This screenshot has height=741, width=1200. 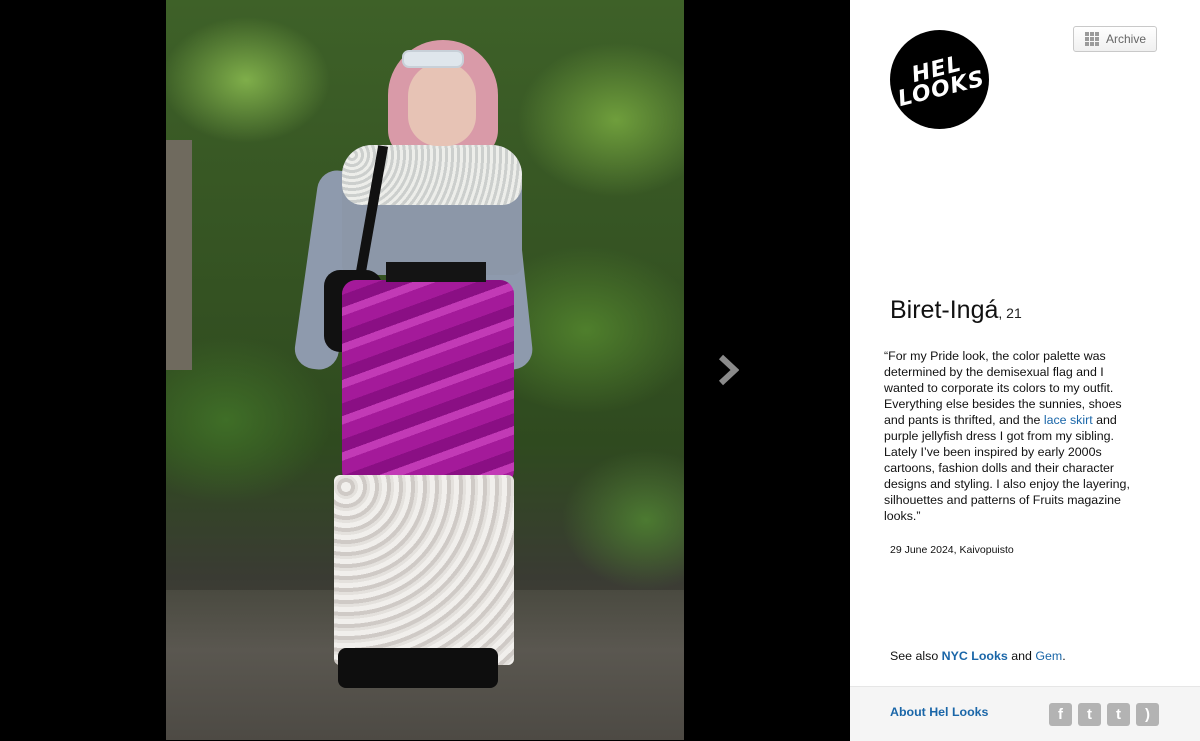 I want to click on archive-button: Archive, so click(x=1115, y=39).